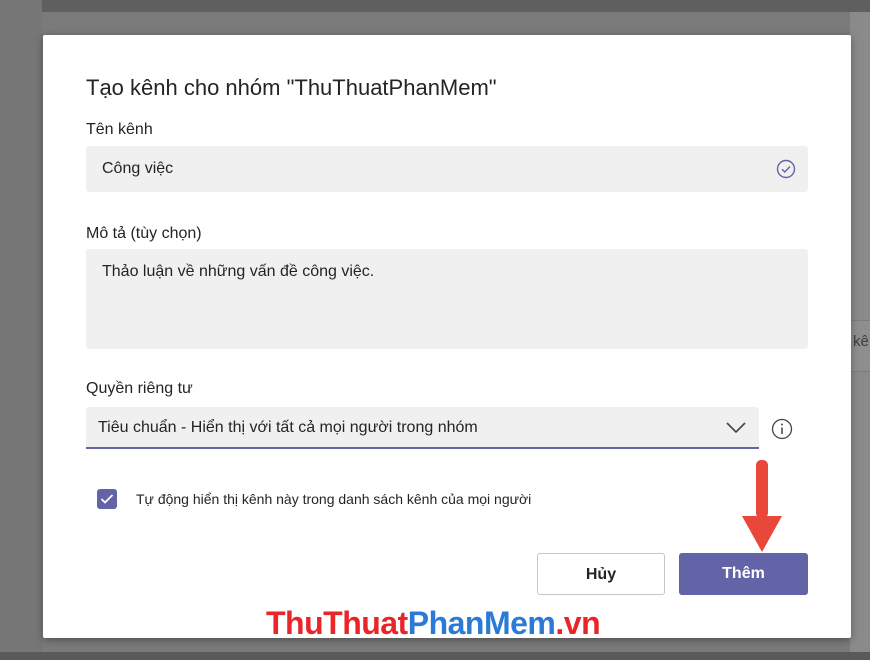  I want to click on add-button: Thêm, so click(743, 574).